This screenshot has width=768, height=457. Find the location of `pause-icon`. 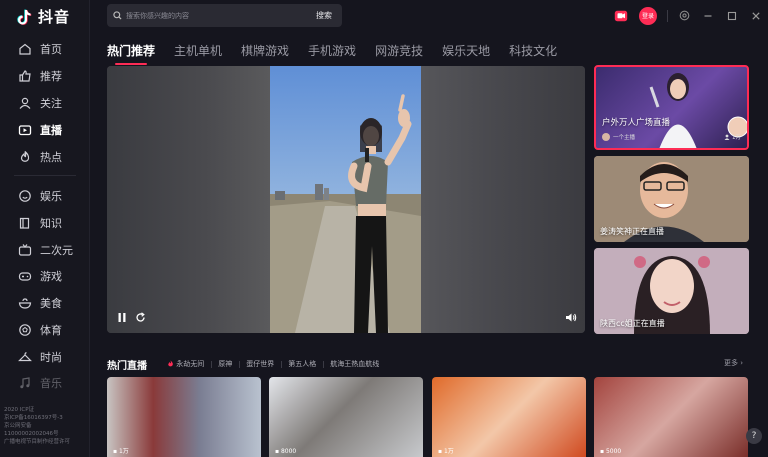

pause-icon is located at coordinates (122, 317).